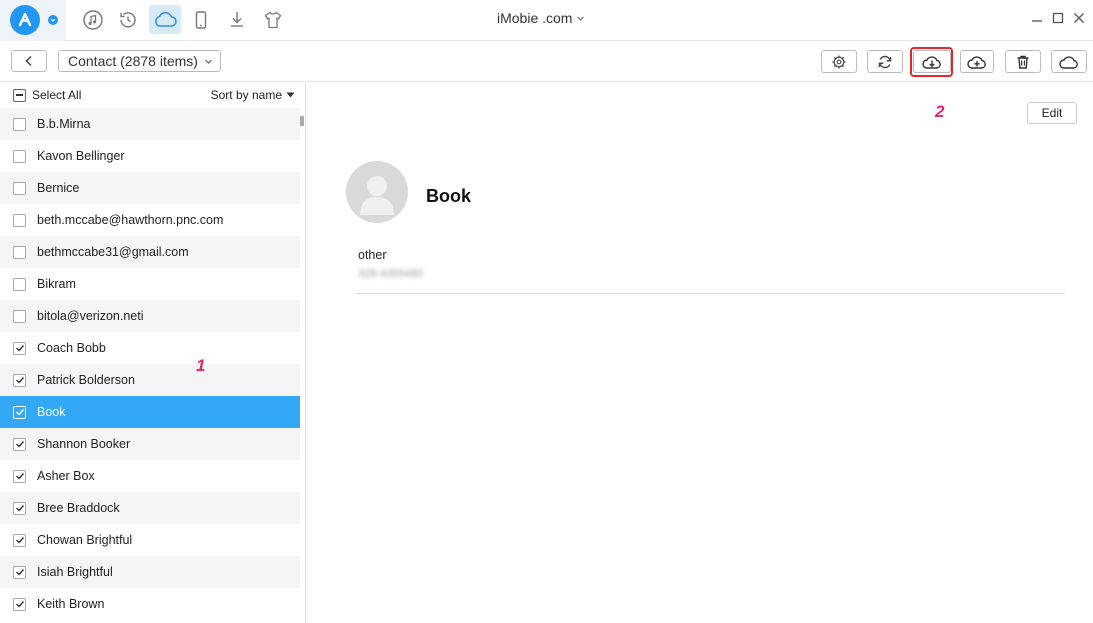 This screenshot has width=1093, height=623. Describe the element at coordinates (84, 444) in the screenshot. I see `contact-name-label: Shannon Booker` at that location.